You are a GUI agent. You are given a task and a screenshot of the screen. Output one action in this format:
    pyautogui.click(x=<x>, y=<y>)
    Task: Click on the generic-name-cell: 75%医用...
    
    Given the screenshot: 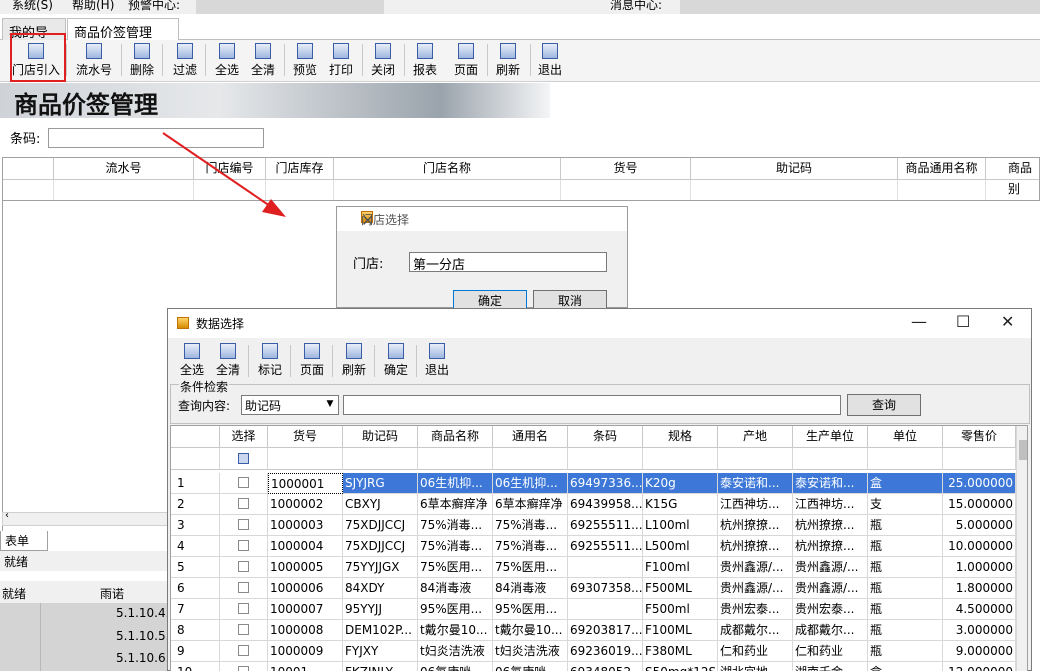 What is the action you would take?
    pyautogui.click(x=530, y=567)
    